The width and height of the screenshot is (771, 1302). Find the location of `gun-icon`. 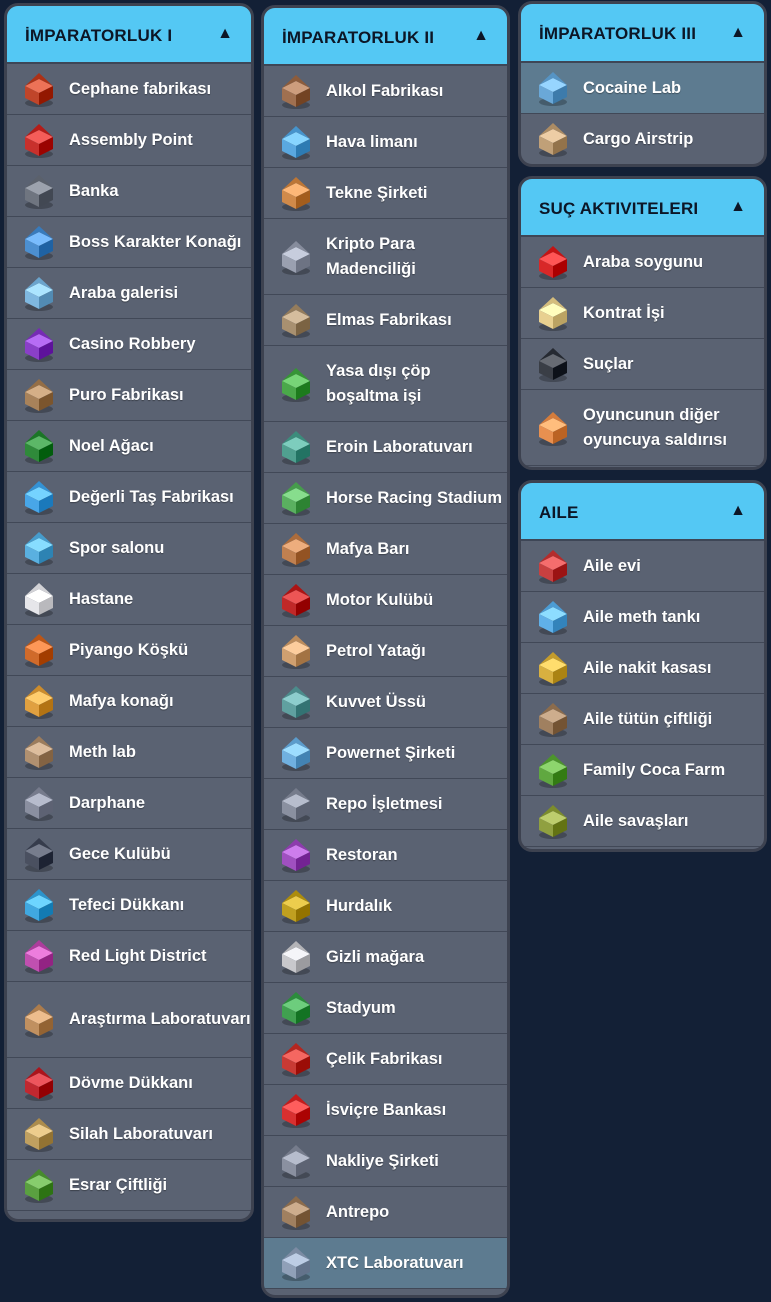

gun-icon is located at coordinates (553, 364).